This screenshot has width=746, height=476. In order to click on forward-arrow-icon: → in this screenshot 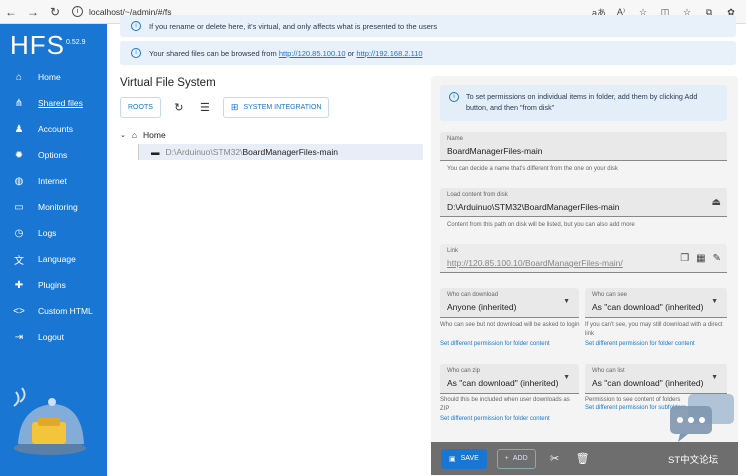, I will do `click(33, 12)`.